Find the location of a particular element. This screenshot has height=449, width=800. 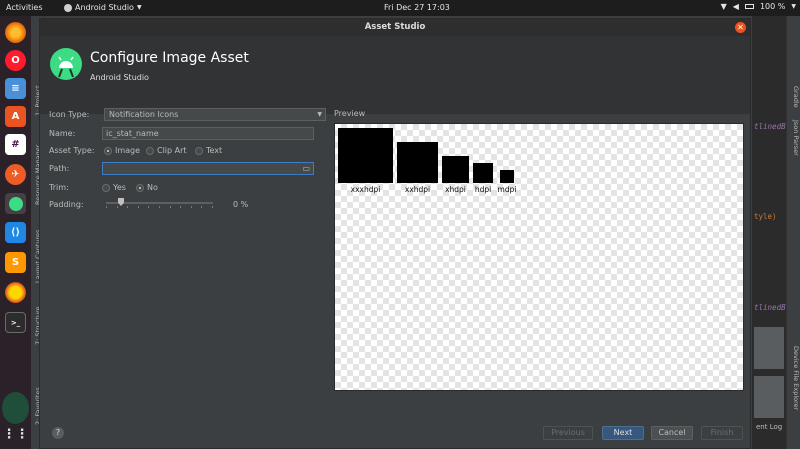

padding-label: Padding: is located at coordinates (66, 204).